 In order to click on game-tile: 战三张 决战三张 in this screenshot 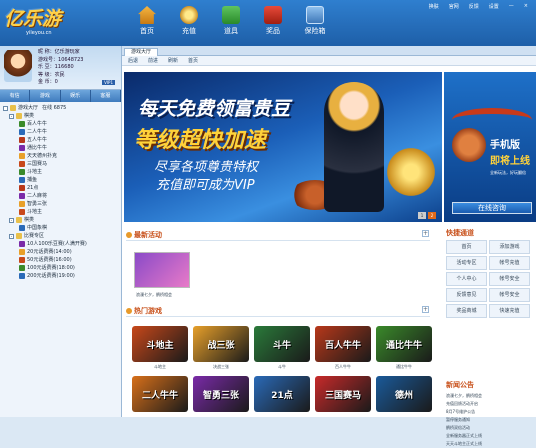, I will do `click(221, 348)`.